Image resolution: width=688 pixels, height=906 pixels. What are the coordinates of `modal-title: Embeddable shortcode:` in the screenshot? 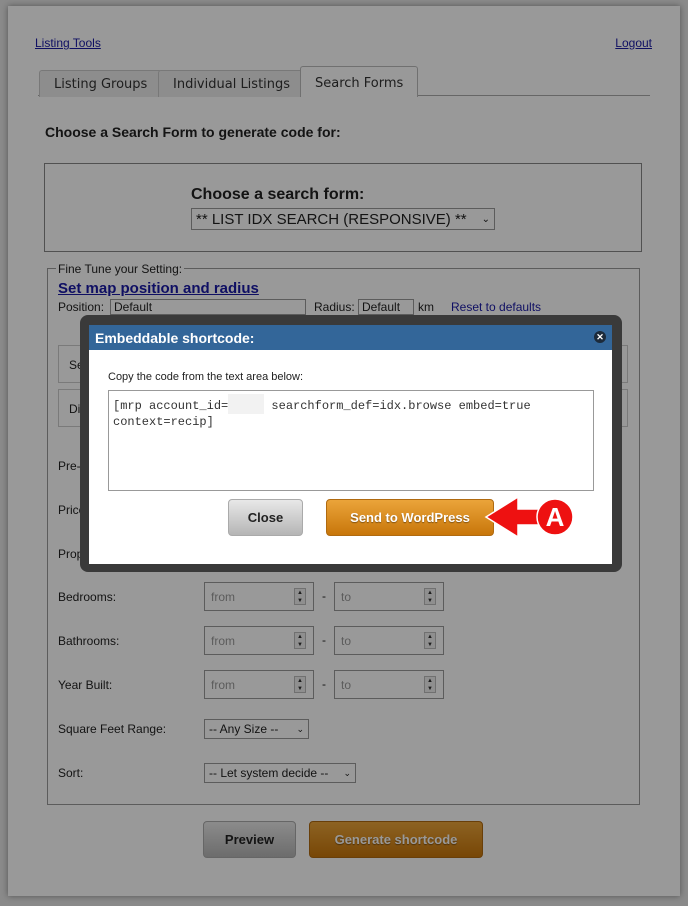 It's located at (175, 338).